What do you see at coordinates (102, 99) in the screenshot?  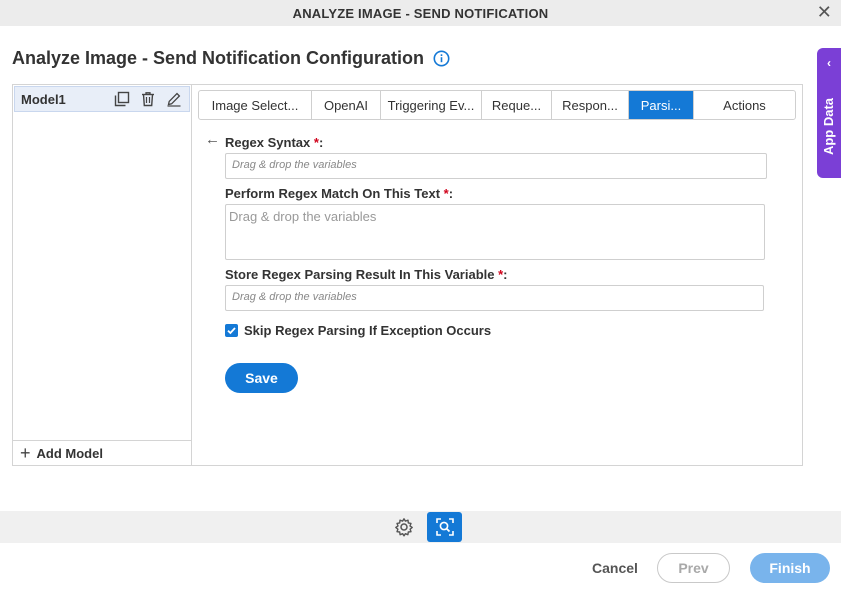 I see `model-item: Model1` at bounding box center [102, 99].